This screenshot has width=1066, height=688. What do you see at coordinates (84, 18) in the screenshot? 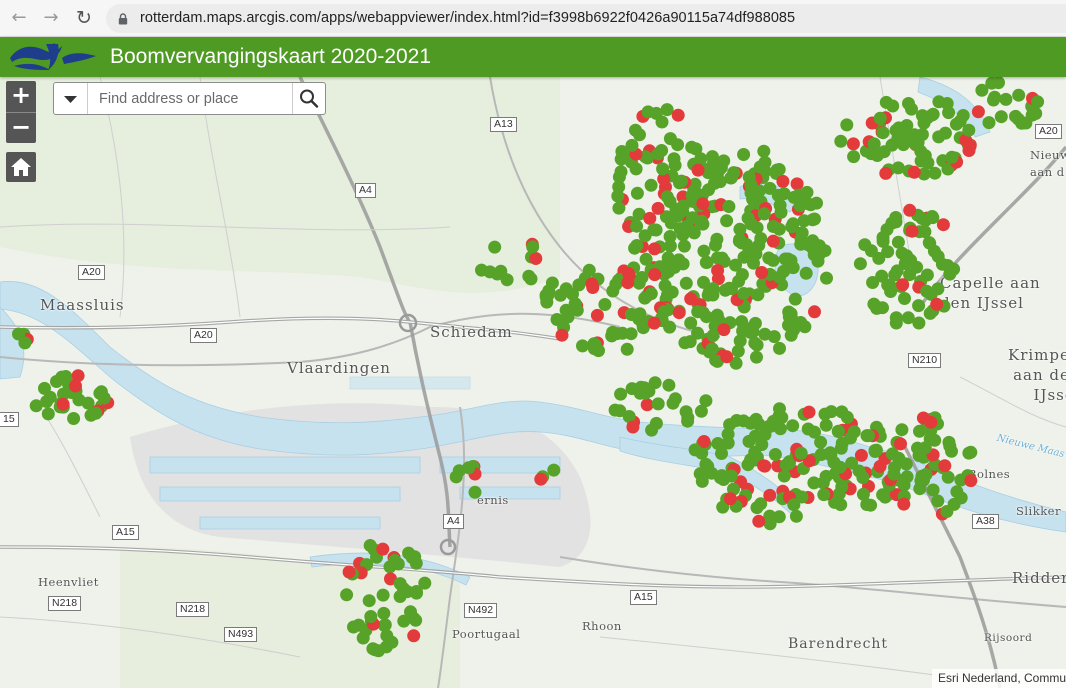
I see `reload-icon: ↻` at bounding box center [84, 18].